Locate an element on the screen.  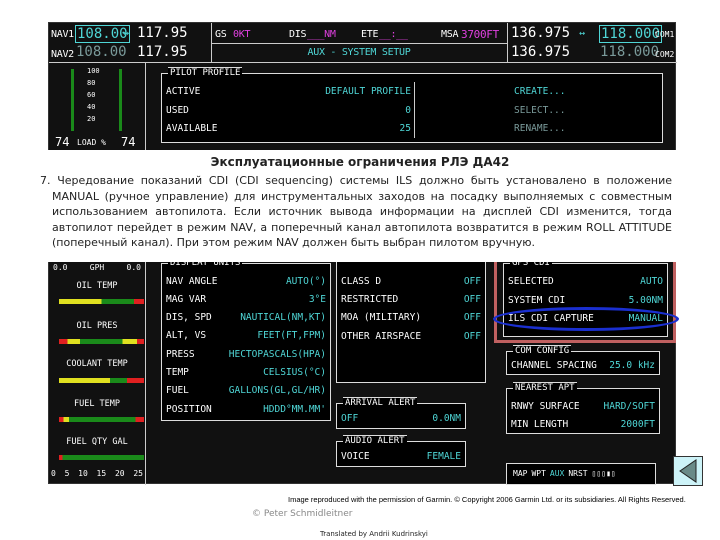
gauge-label: FUEL QTY GAL is located at coordinates (97, 442).